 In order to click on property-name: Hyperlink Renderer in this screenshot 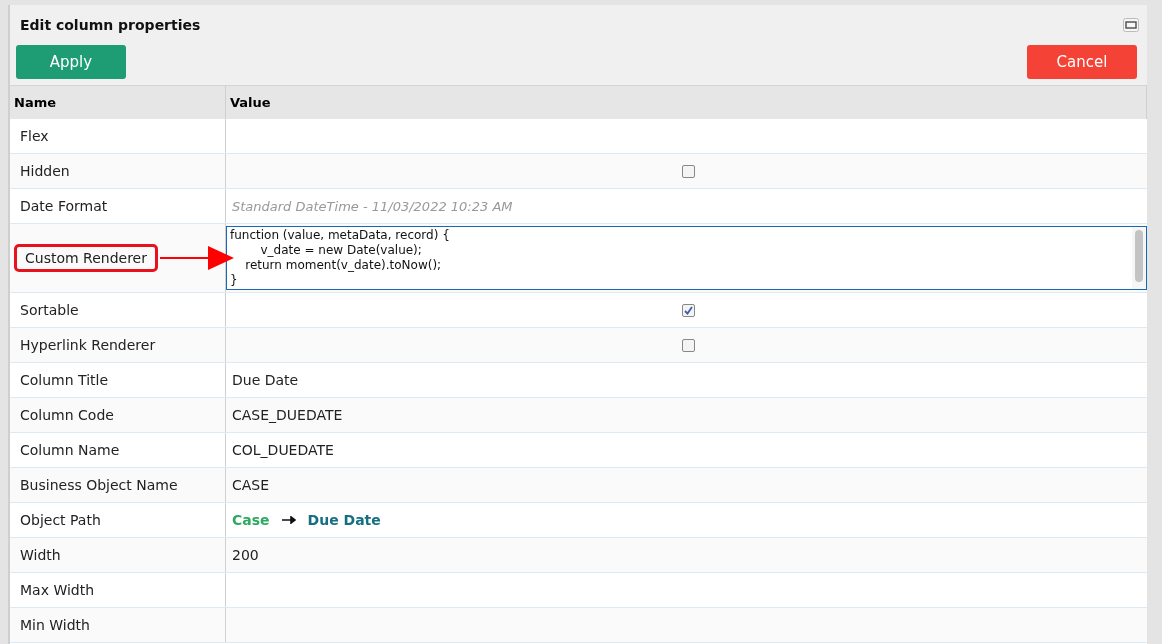, I will do `click(88, 345)`.